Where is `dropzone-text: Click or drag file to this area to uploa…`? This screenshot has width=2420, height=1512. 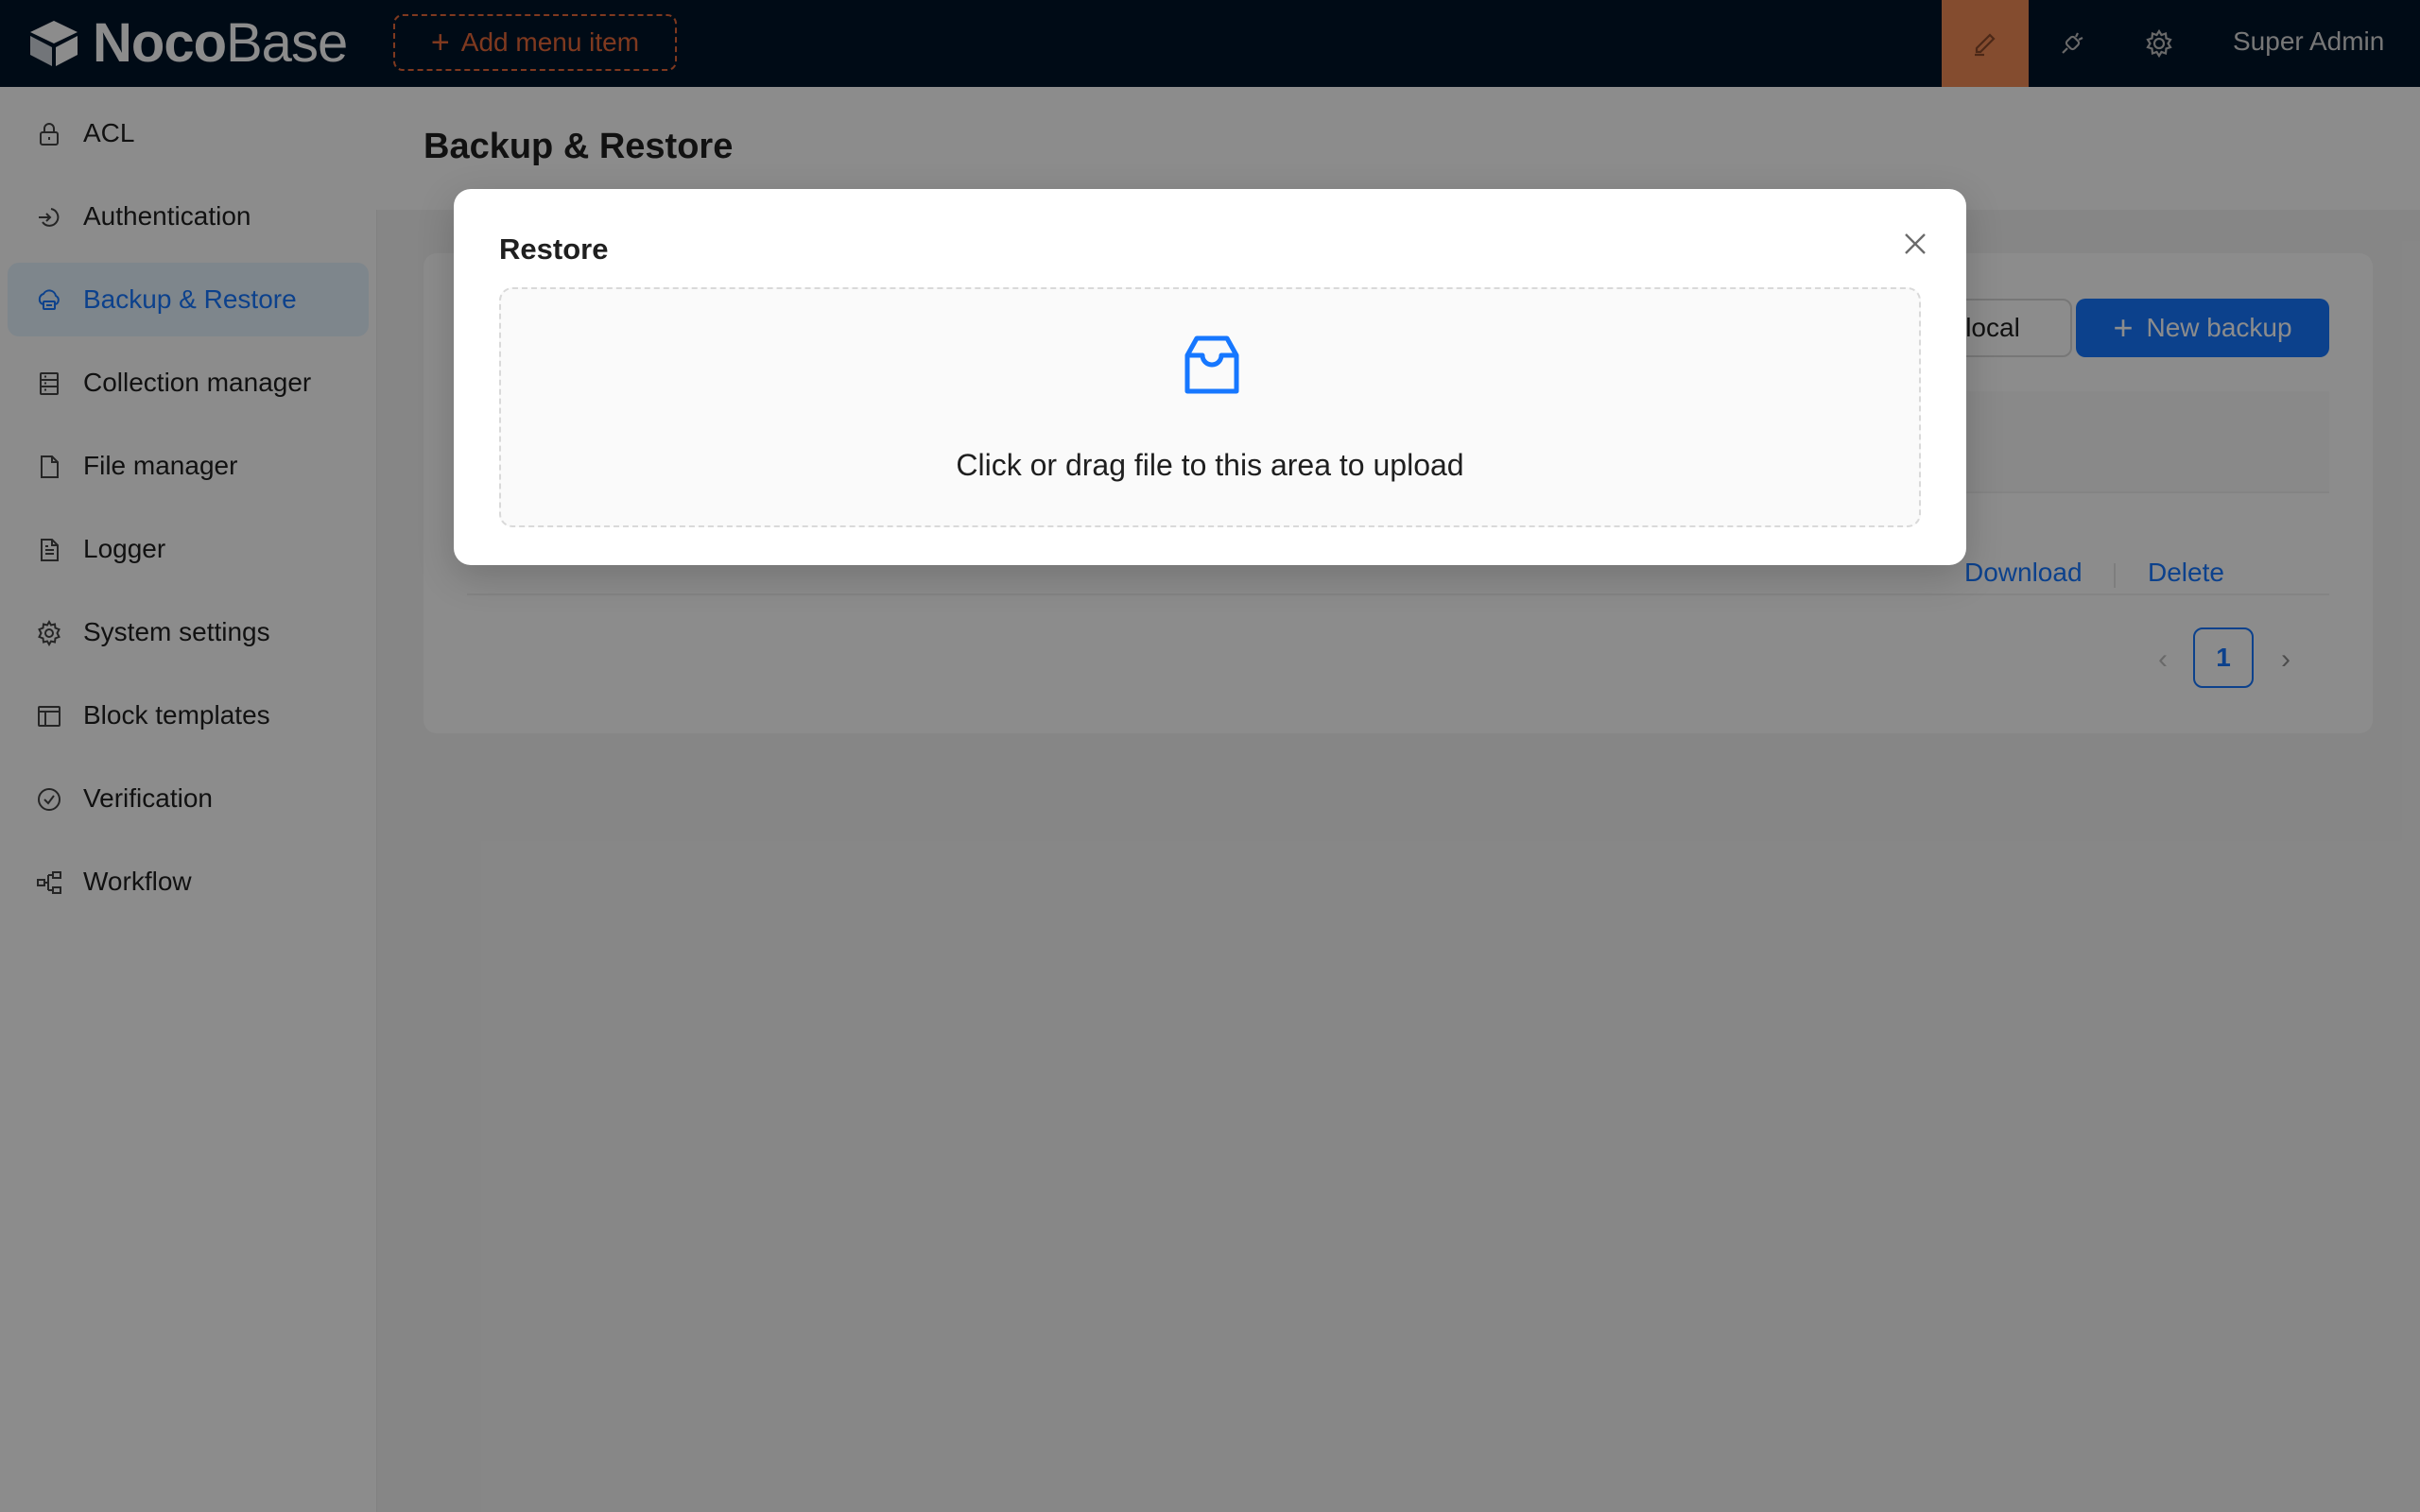 dropzone-text: Click or drag file to this area to uploa… is located at coordinates (1210, 465).